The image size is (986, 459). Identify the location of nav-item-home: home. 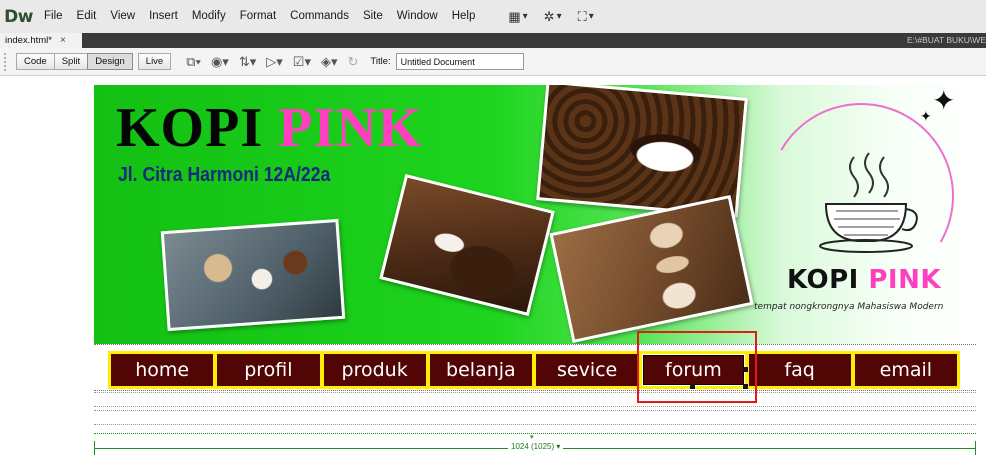
(162, 370).